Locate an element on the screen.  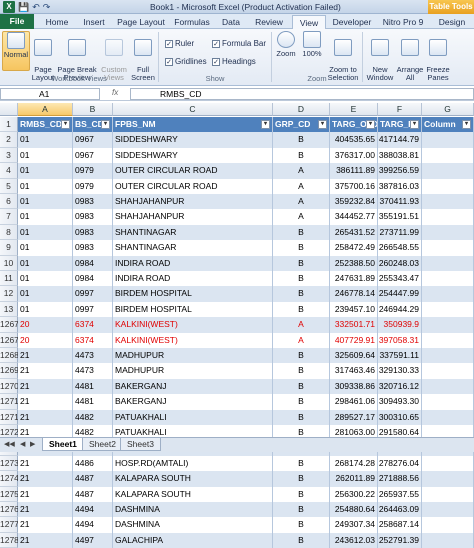
arrange-all-button: Arrange All is located at coordinates (410, 56).